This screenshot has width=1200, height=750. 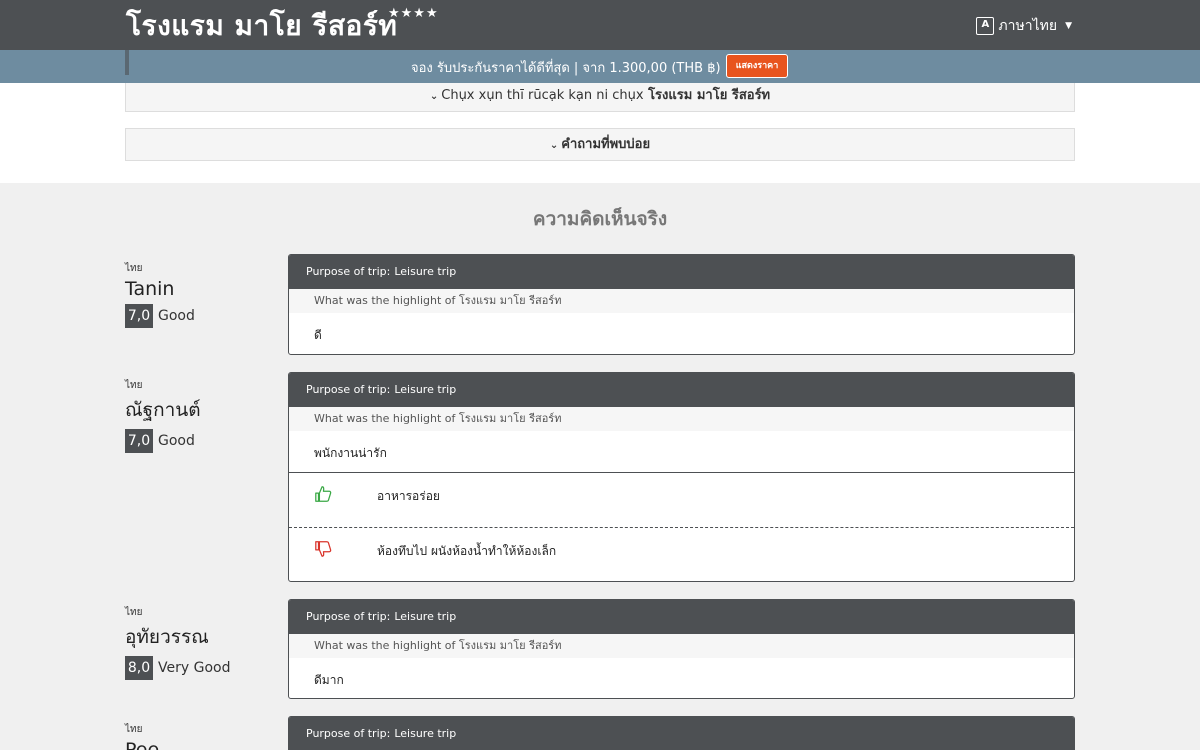 What do you see at coordinates (985, 26) in the screenshot?
I see `translate-icon: A` at bounding box center [985, 26].